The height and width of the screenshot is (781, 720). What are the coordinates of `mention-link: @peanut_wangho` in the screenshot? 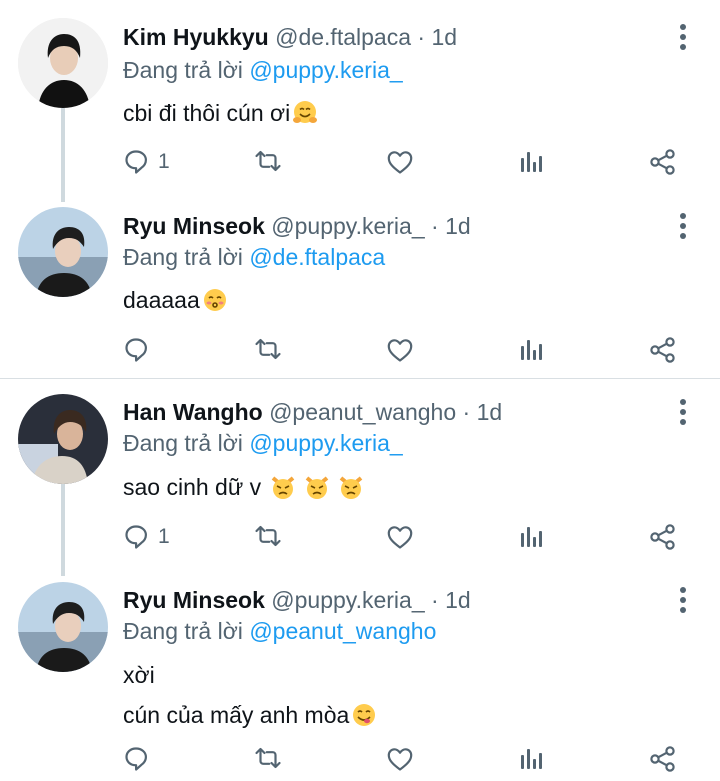 It's located at (342, 631).